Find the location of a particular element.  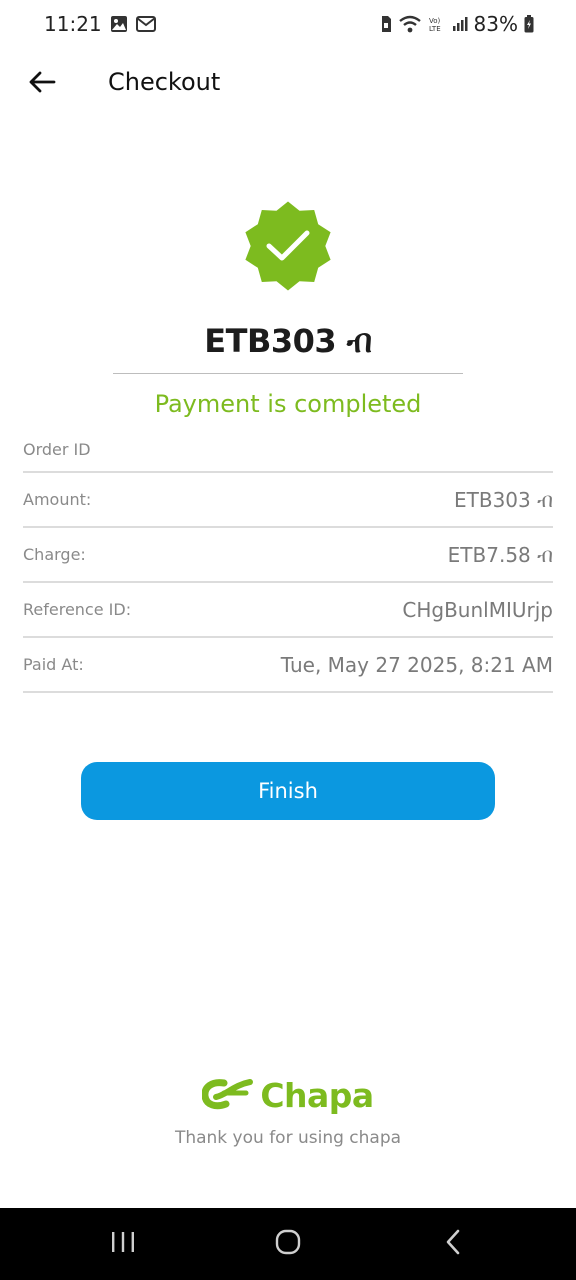

back-icon is located at coordinates (453, 1244).